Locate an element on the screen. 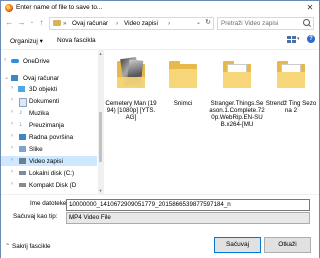  computer-icon is located at coordinates (14, 78).